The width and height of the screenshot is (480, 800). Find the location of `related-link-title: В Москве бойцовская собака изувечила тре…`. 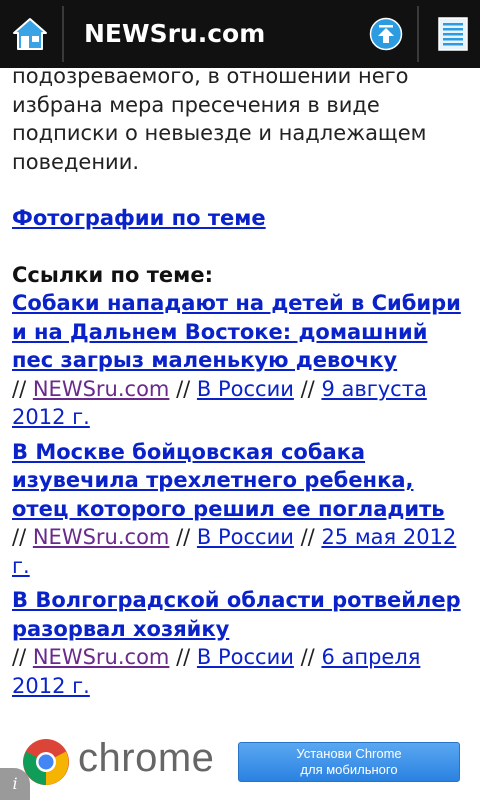

related-link-title: В Москве бойцовская собака изувечила тре… is located at coordinates (228, 480).